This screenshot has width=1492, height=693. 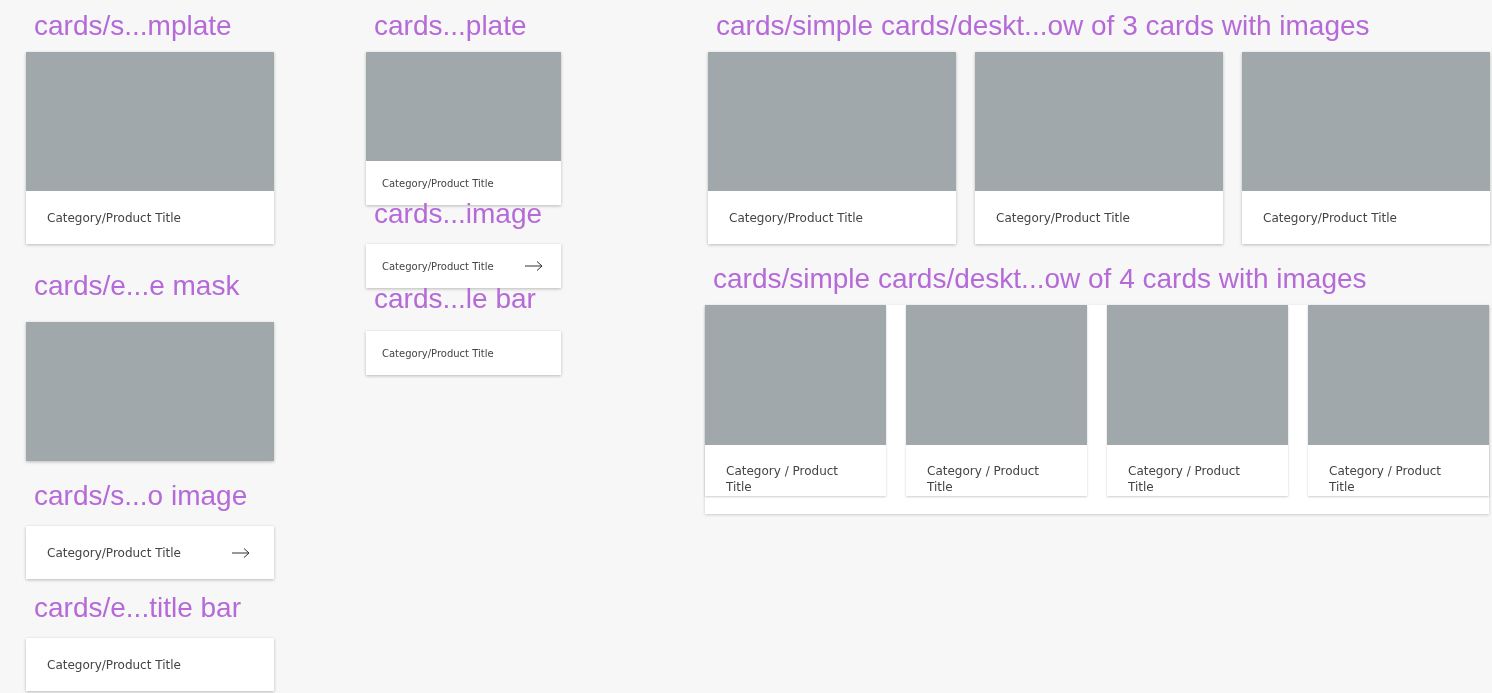 What do you see at coordinates (450, 26) in the screenshot?
I see `frame-label: cards...plate` at bounding box center [450, 26].